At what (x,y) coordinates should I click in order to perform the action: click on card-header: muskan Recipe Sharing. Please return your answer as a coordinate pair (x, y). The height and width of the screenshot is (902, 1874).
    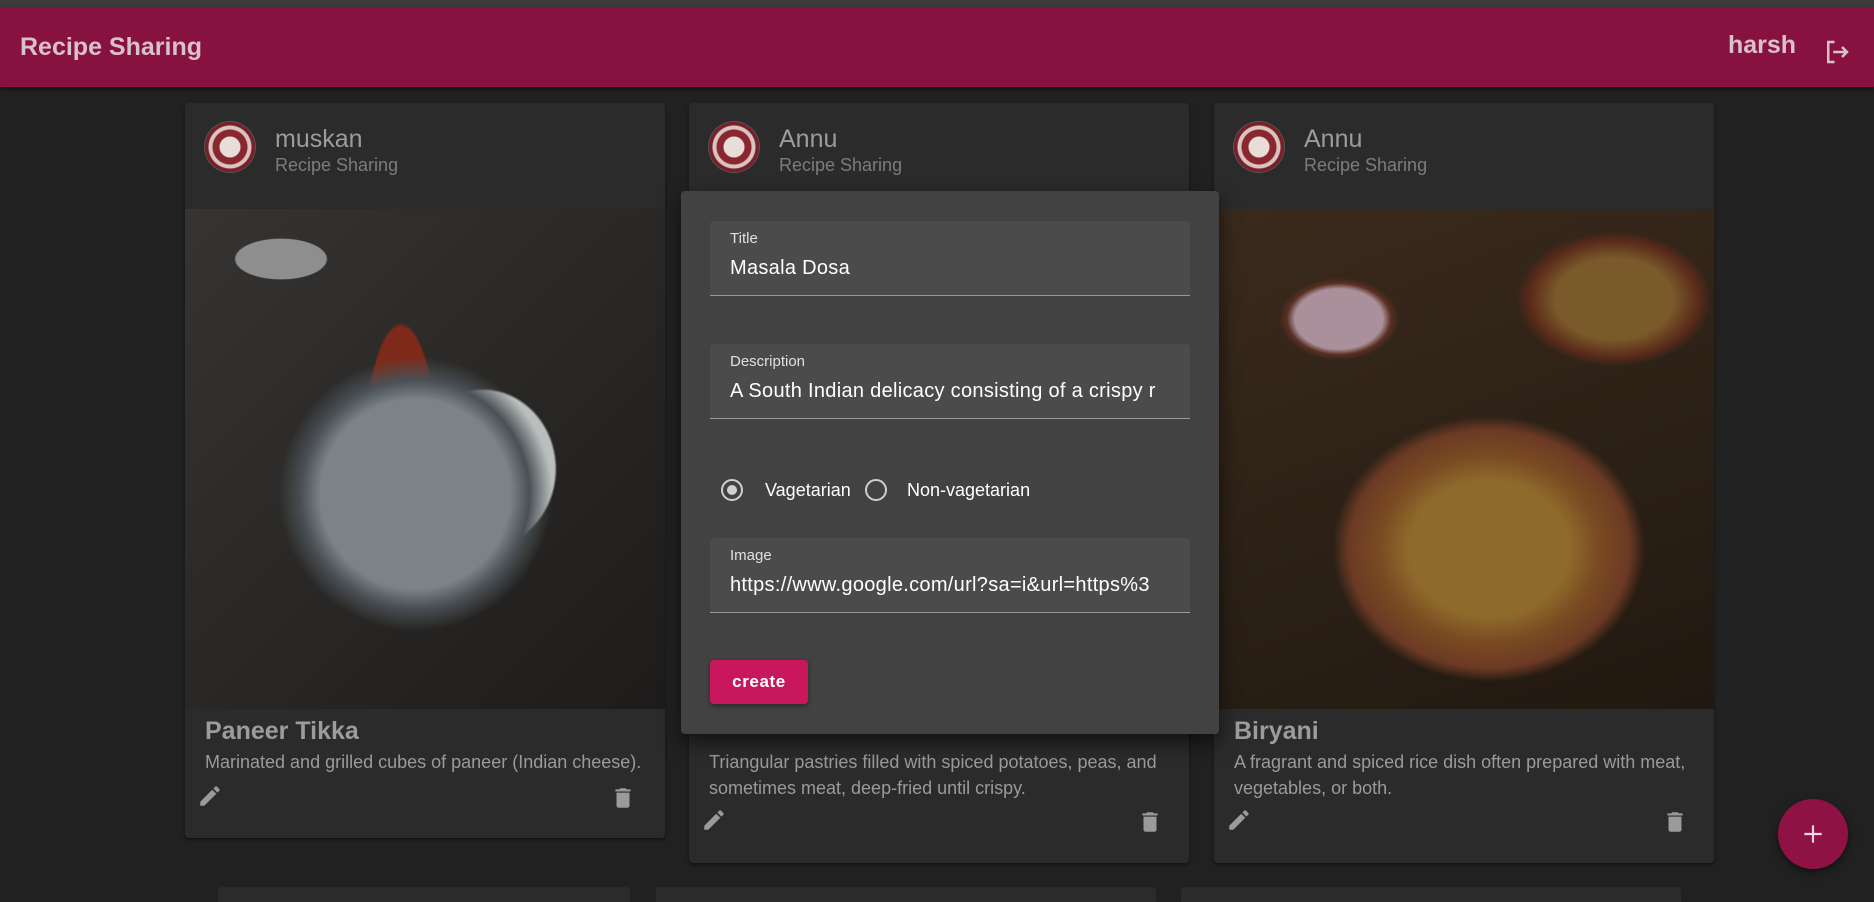
    Looking at the image, I should click on (425, 156).